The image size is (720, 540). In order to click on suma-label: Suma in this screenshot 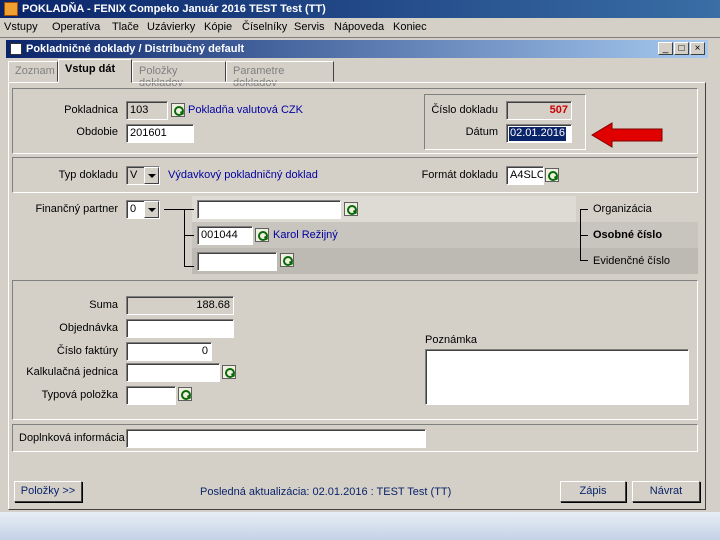, I will do `click(103, 305)`.